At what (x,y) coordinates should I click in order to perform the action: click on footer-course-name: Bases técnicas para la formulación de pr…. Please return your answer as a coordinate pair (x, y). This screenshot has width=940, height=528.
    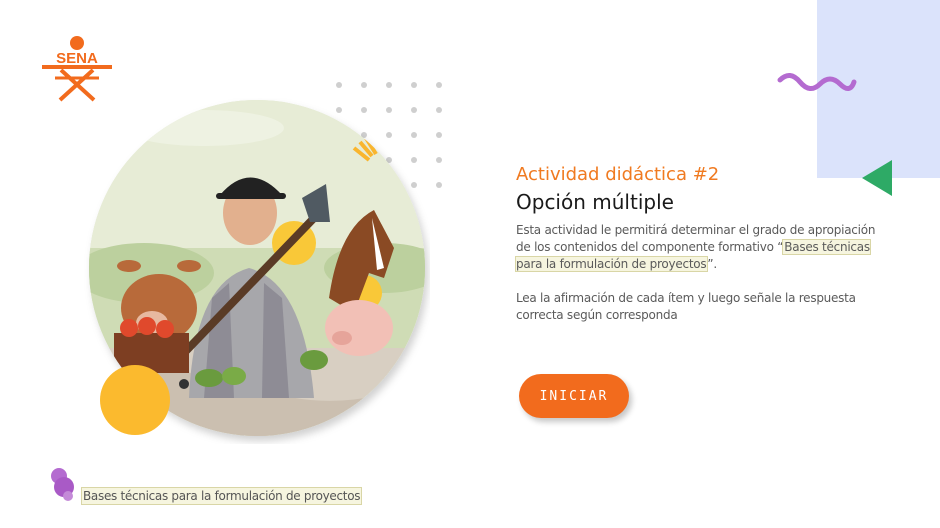
    Looking at the image, I should click on (221, 496).